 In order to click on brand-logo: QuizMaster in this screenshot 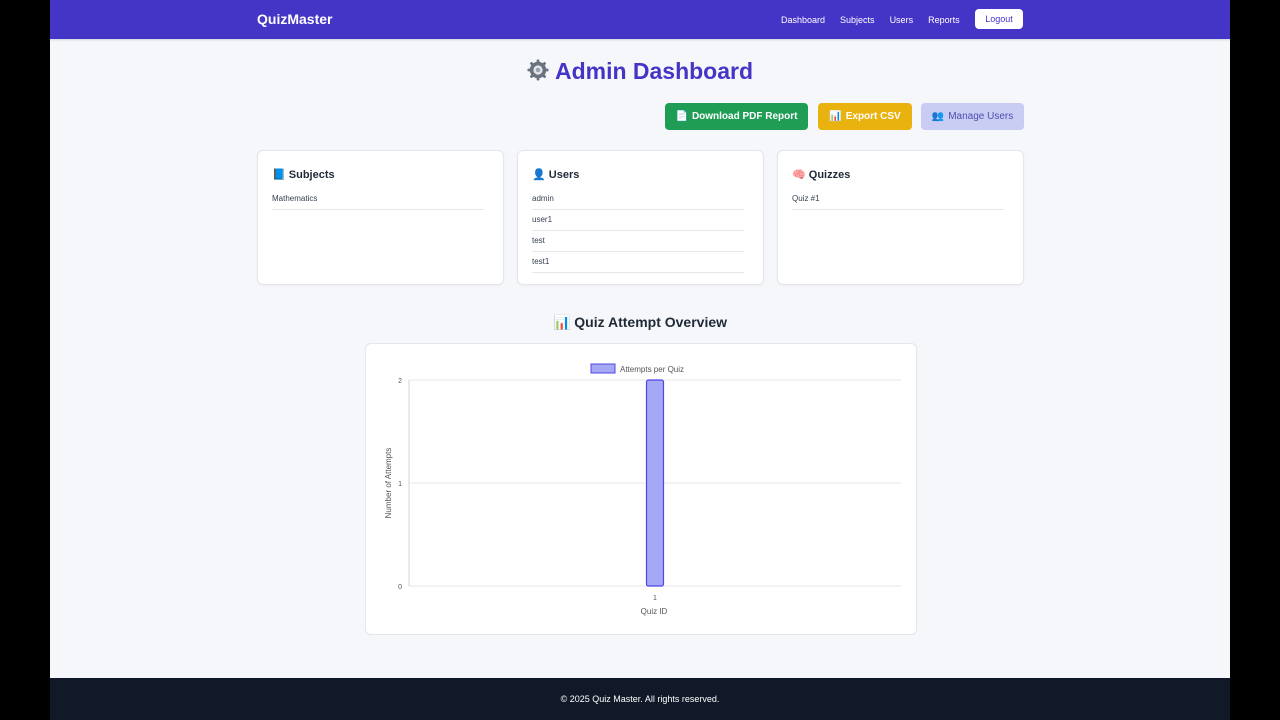, I will do `click(294, 19)`.